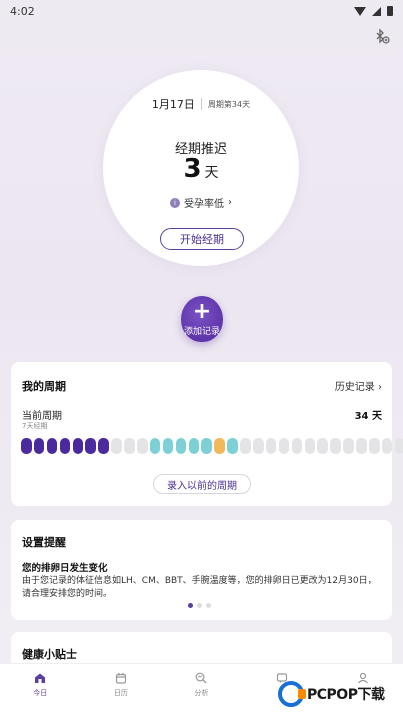  I want to click on status-icons, so click(373, 11).